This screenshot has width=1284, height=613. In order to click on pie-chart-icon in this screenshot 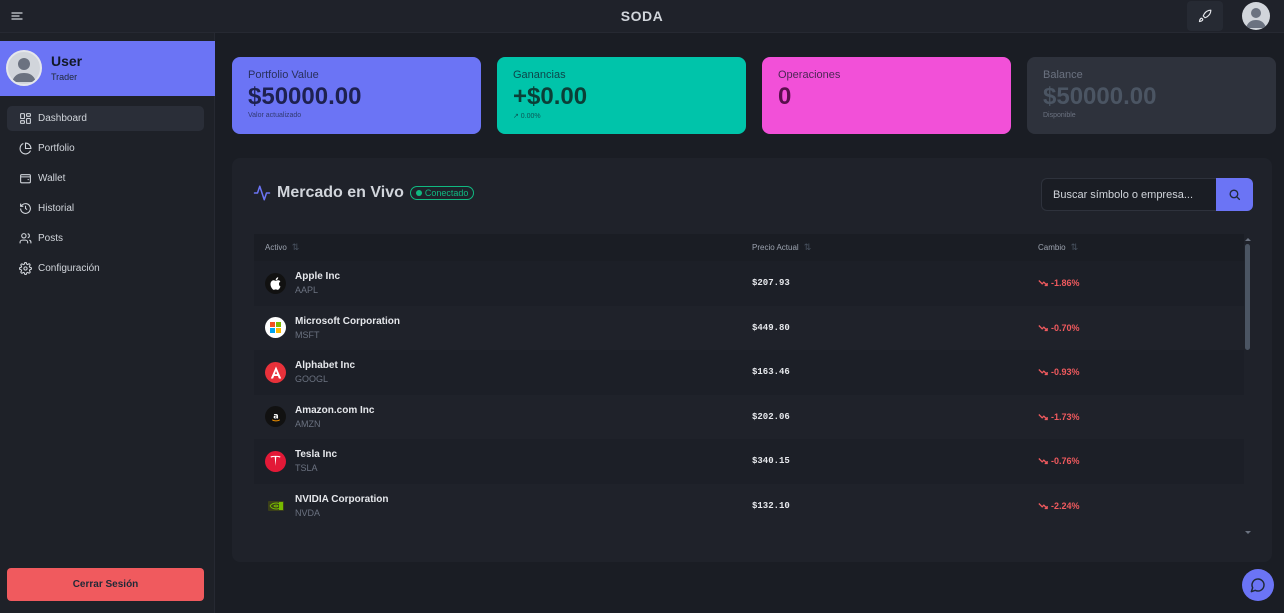, I will do `click(25, 148)`.